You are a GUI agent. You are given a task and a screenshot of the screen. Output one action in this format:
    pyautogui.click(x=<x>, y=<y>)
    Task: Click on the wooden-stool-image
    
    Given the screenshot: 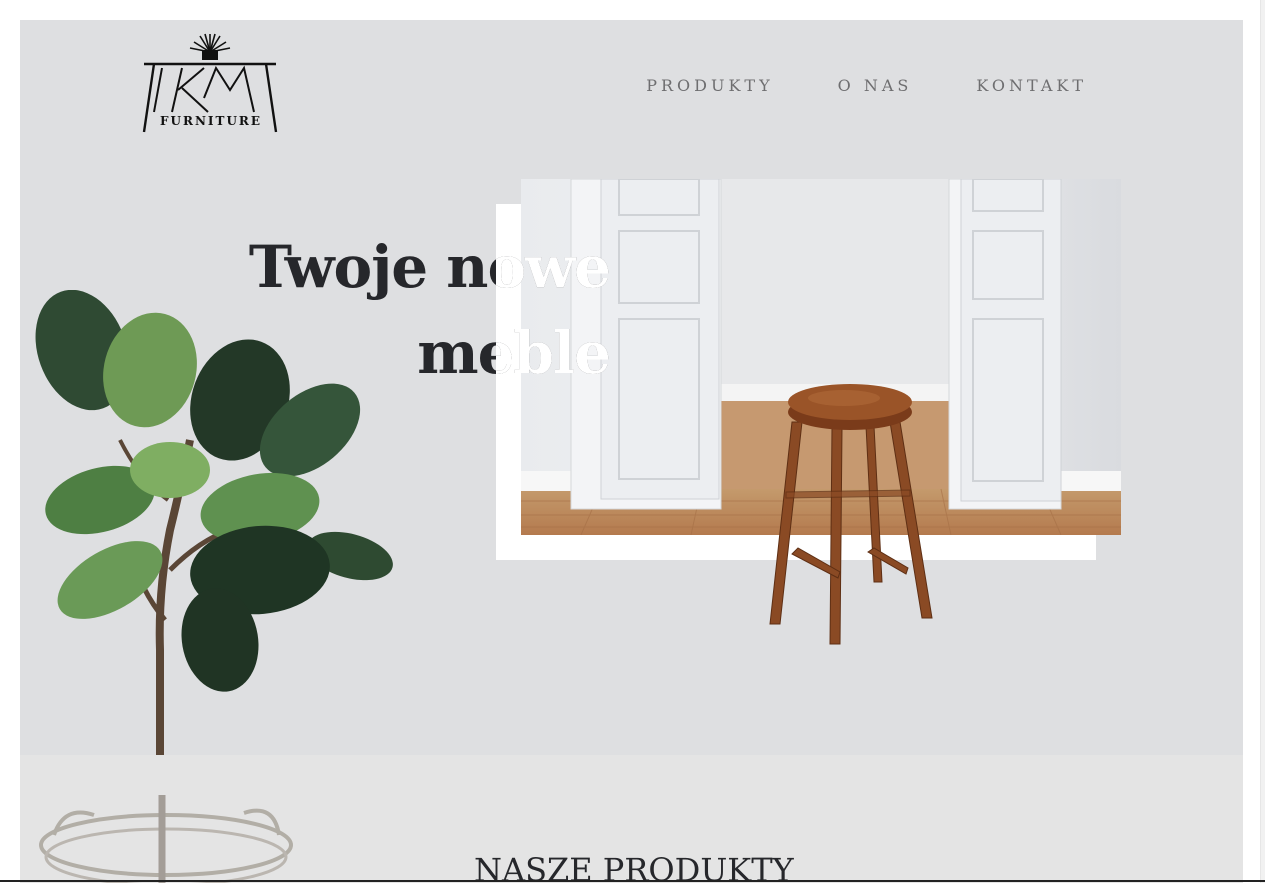 What is the action you would take?
    pyautogui.click(x=840, y=512)
    